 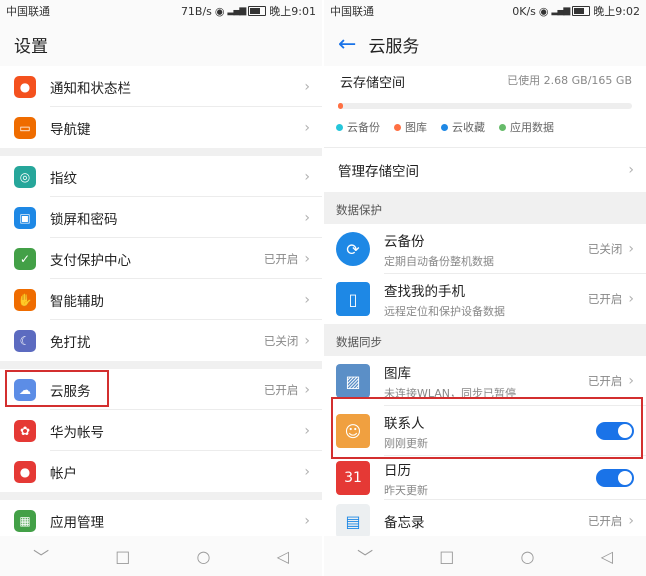 What do you see at coordinates (70, 129) in the screenshot?
I see `item-label: 导航键` at bounding box center [70, 129].